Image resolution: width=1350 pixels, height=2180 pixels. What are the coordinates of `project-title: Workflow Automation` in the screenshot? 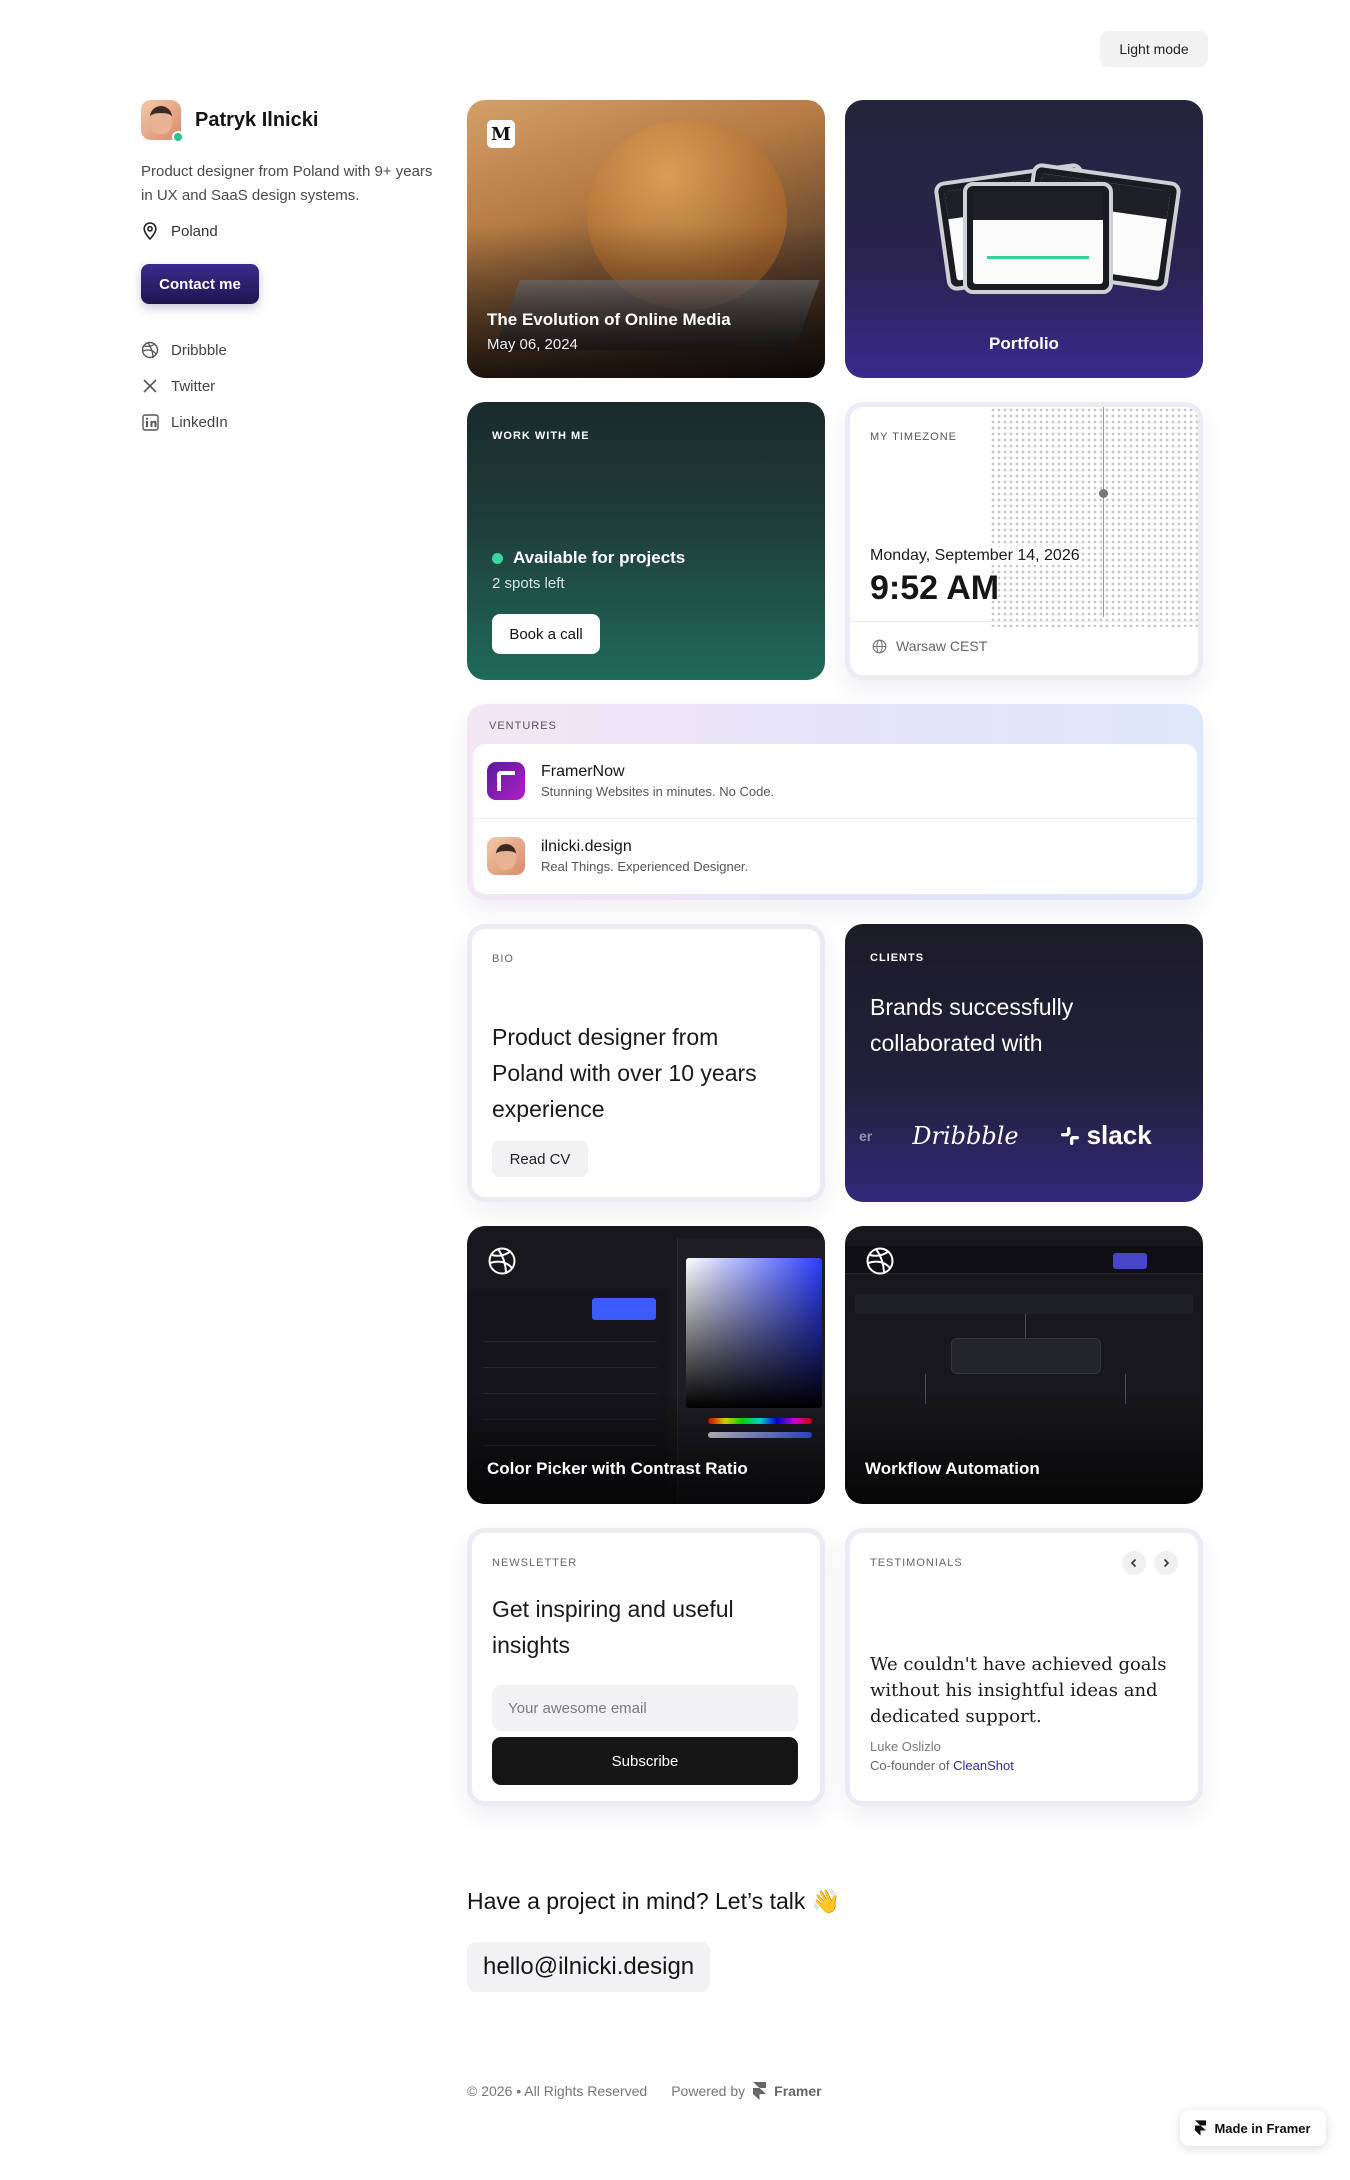 It's located at (952, 1468).